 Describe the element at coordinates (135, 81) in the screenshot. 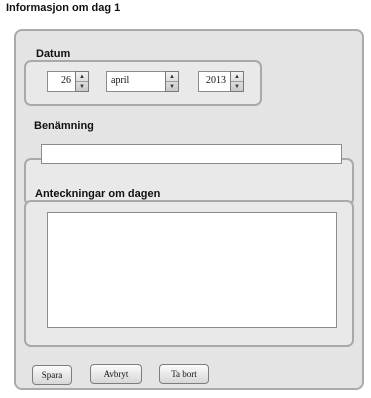

I see `month-spinner-value: april` at that location.